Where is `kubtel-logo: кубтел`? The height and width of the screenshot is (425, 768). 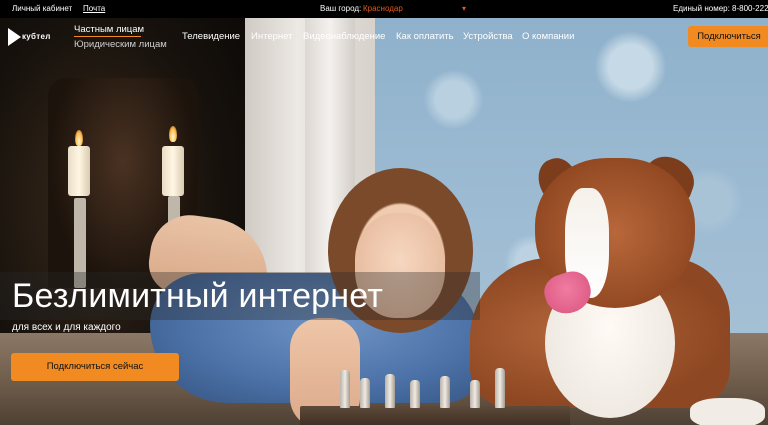 kubtel-logo: кубтел is located at coordinates (33, 38).